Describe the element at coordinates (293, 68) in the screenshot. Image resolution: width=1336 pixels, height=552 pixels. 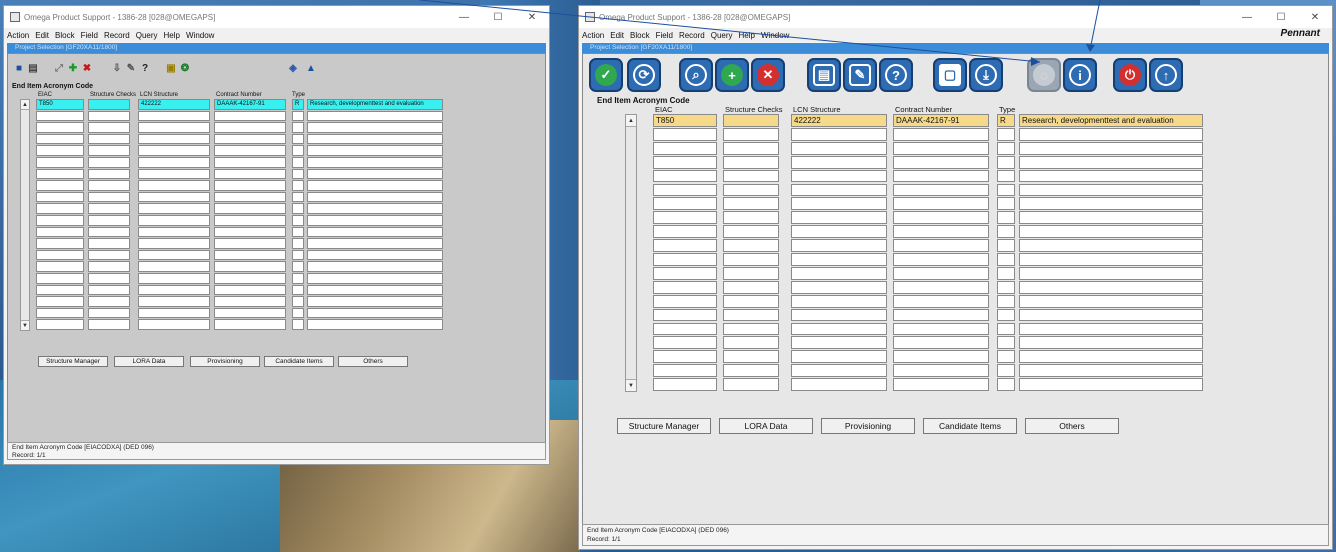
I see `exit-icon: ◈` at that location.